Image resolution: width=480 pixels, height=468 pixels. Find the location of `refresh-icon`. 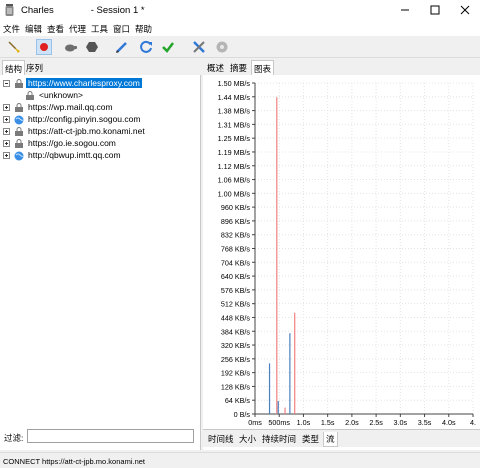

refresh-icon is located at coordinates (146, 47).